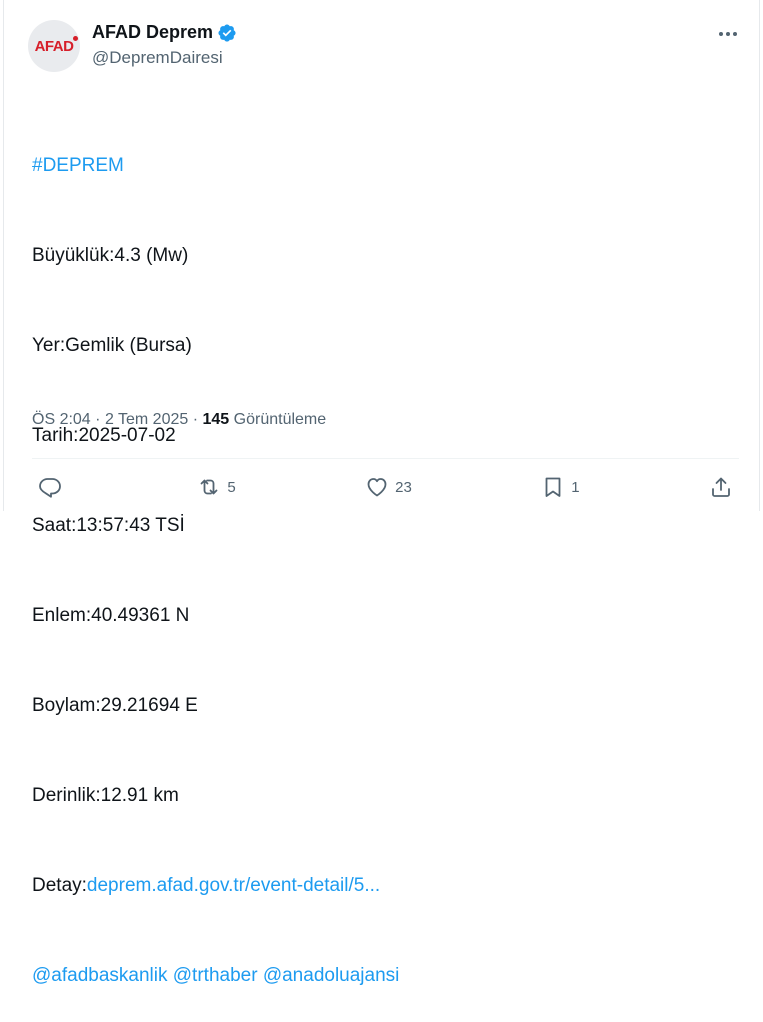  I want to click on mention-trthaber: @trthaber, so click(215, 975).